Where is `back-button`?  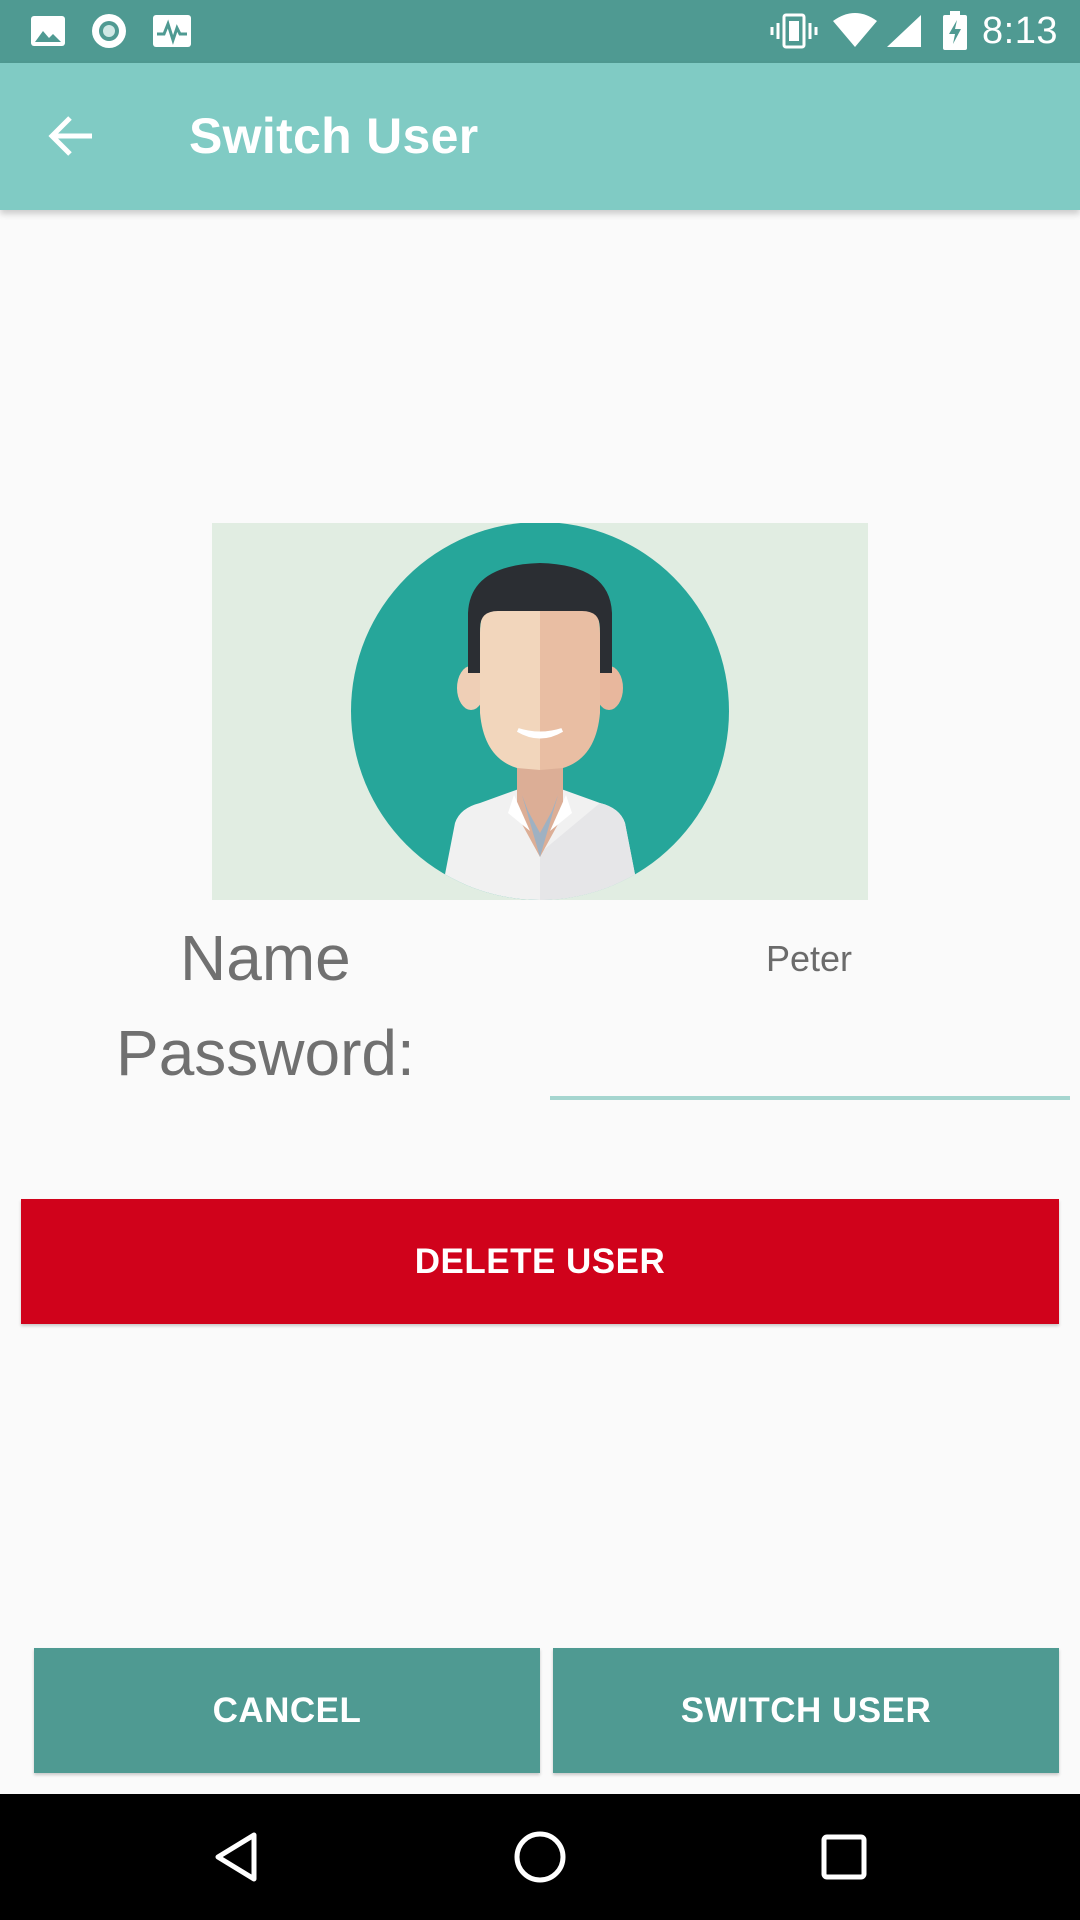
back-button is located at coordinates (72, 136).